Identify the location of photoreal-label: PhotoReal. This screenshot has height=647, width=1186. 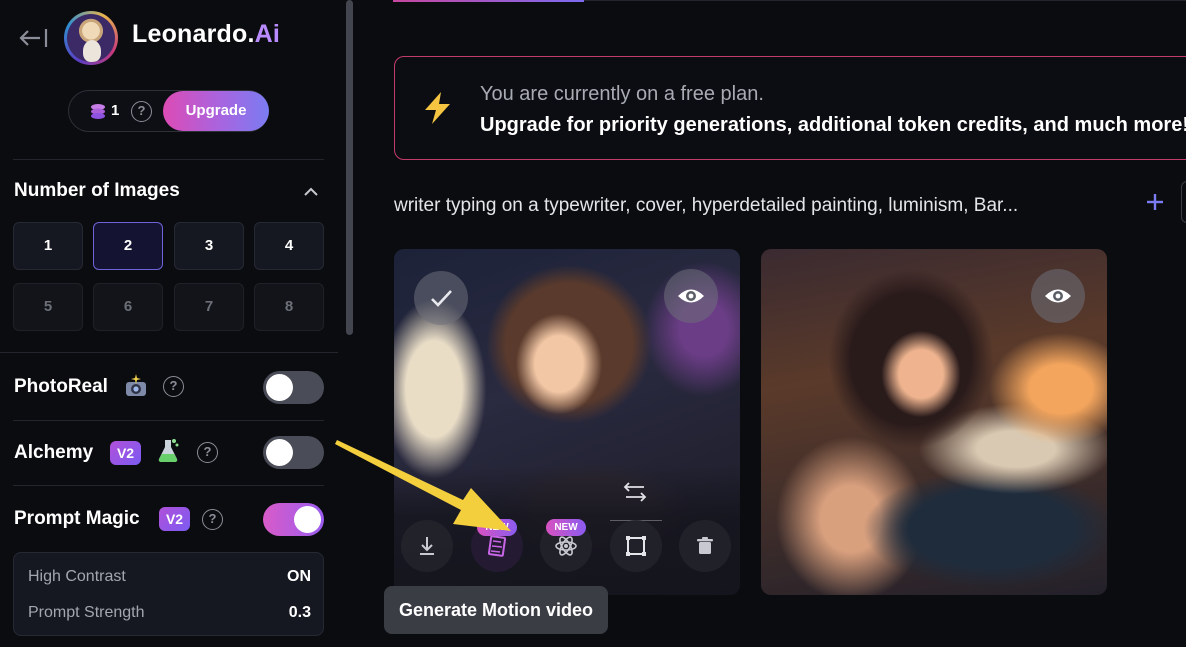
(61, 386).